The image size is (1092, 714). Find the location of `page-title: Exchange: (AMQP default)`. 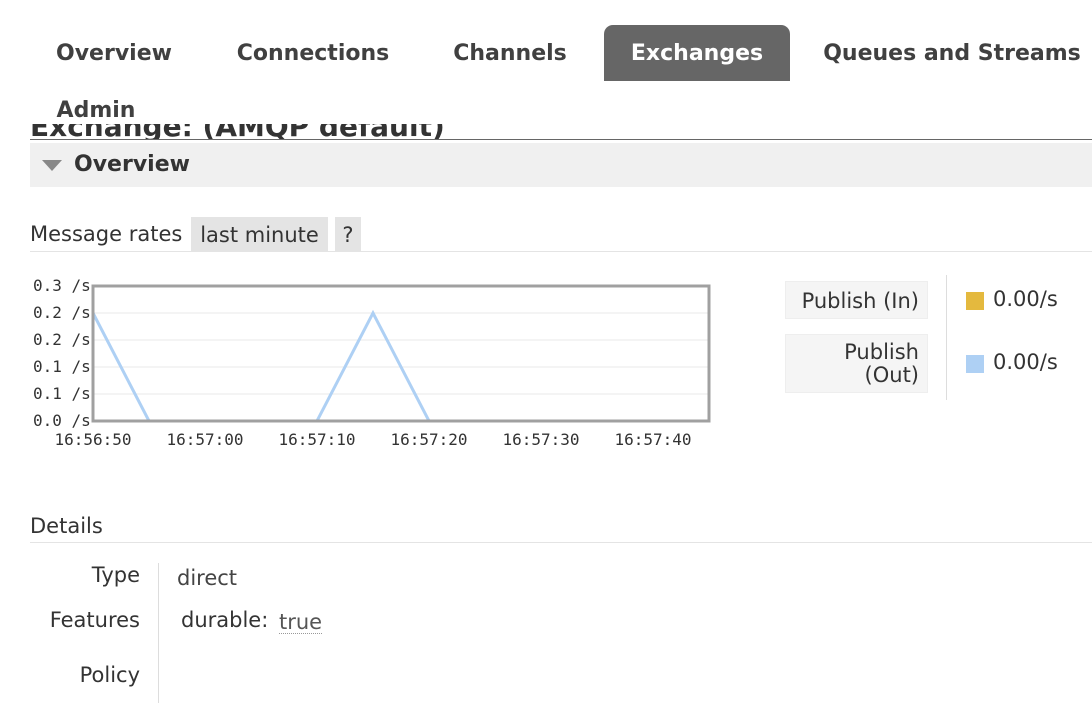

page-title: Exchange: (AMQP default) is located at coordinates (340, 131).